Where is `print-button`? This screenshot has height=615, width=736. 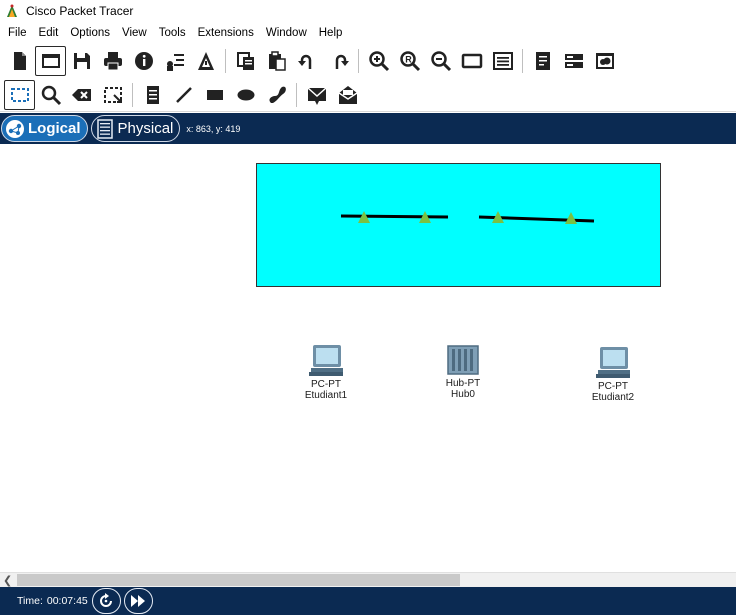 print-button is located at coordinates (112, 61).